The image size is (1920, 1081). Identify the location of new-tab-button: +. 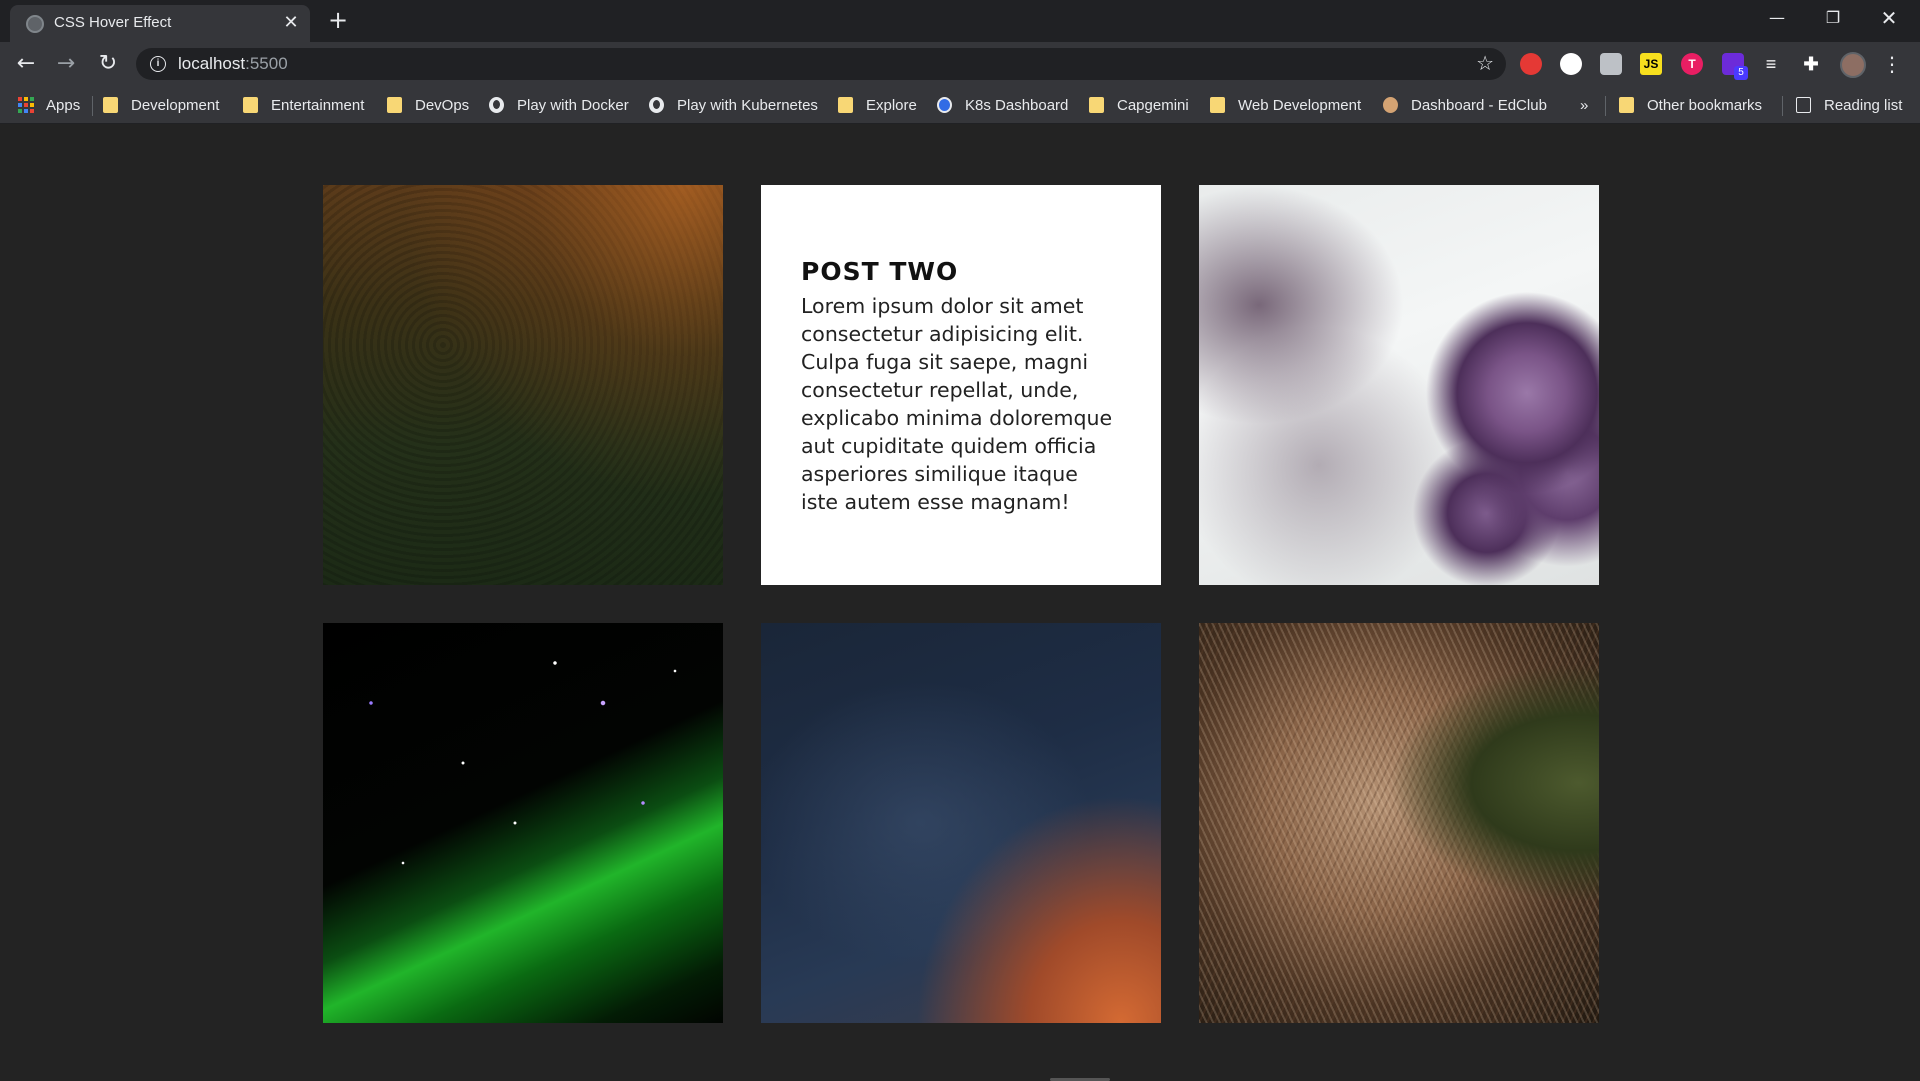
(338, 20).